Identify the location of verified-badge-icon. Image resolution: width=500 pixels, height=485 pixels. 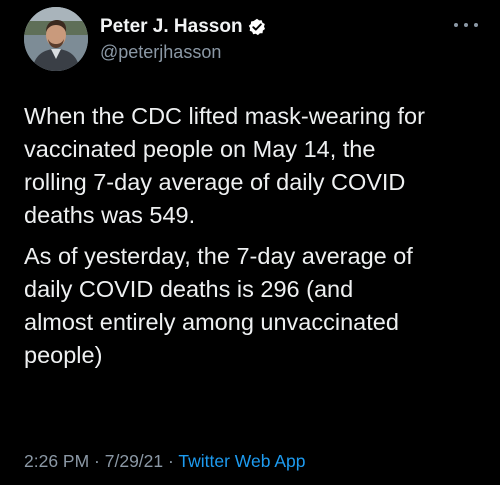
(257, 27).